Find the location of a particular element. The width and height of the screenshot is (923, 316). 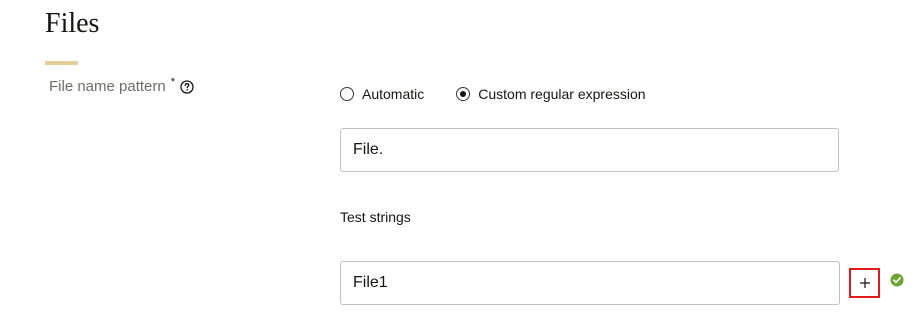

radio-automatic is located at coordinates (347, 94).